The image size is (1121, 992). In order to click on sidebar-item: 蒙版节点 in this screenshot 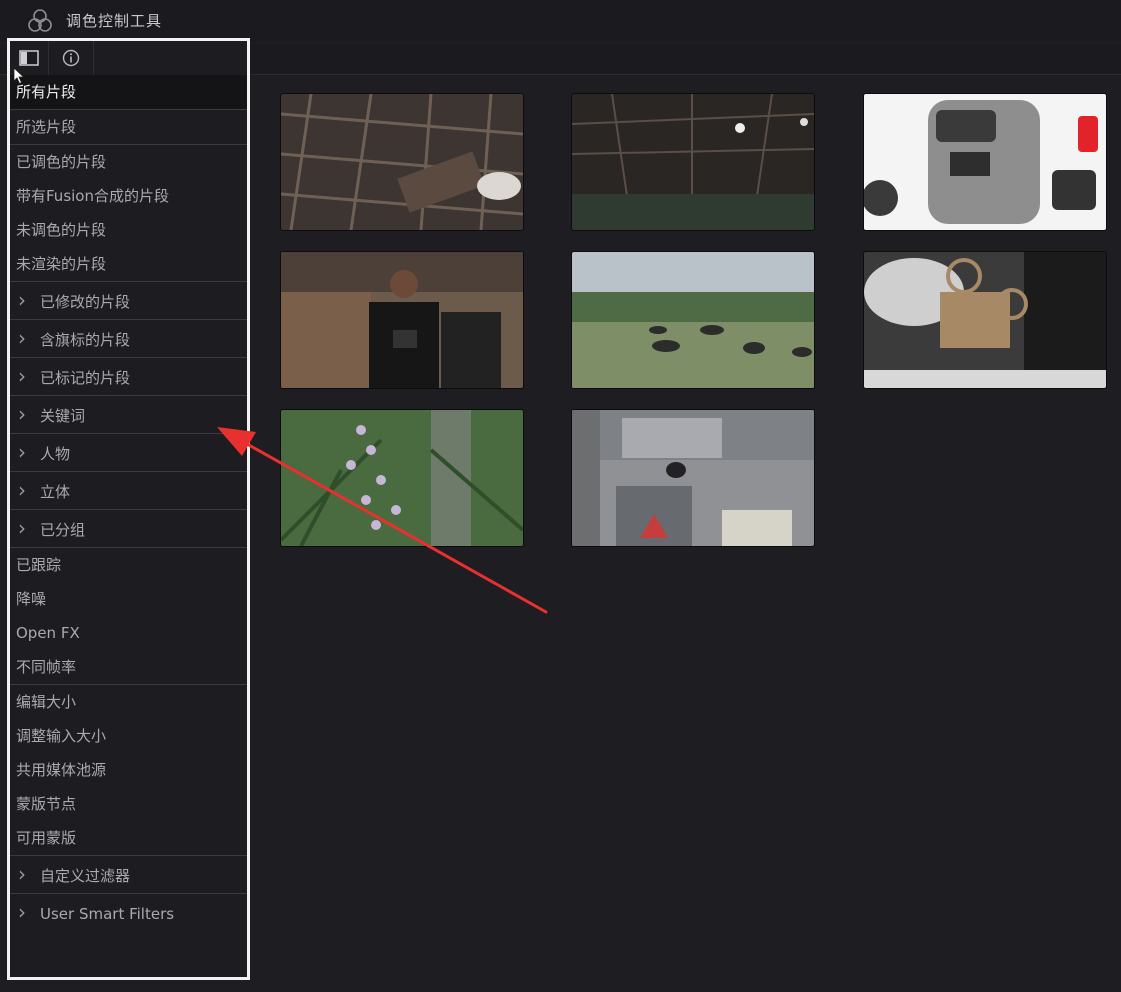, I will do `click(128, 804)`.